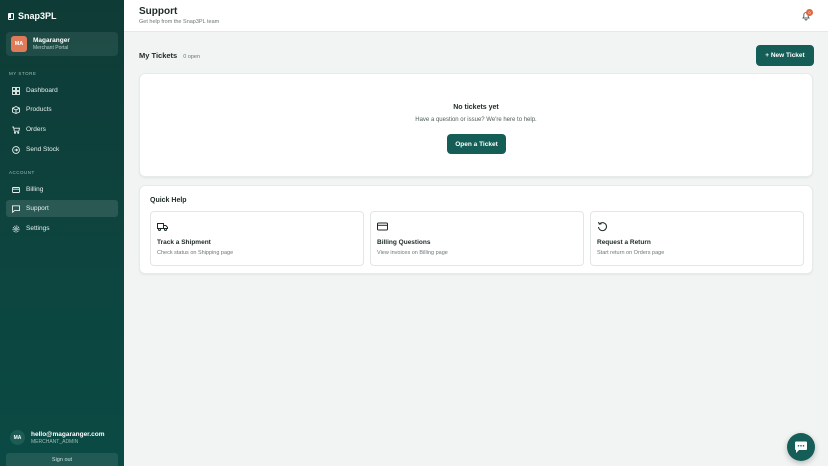  What do you see at coordinates (36, 129) in the screenshot?
I see `sidebar-item-label: Orders` at bounding box center [36, 129].